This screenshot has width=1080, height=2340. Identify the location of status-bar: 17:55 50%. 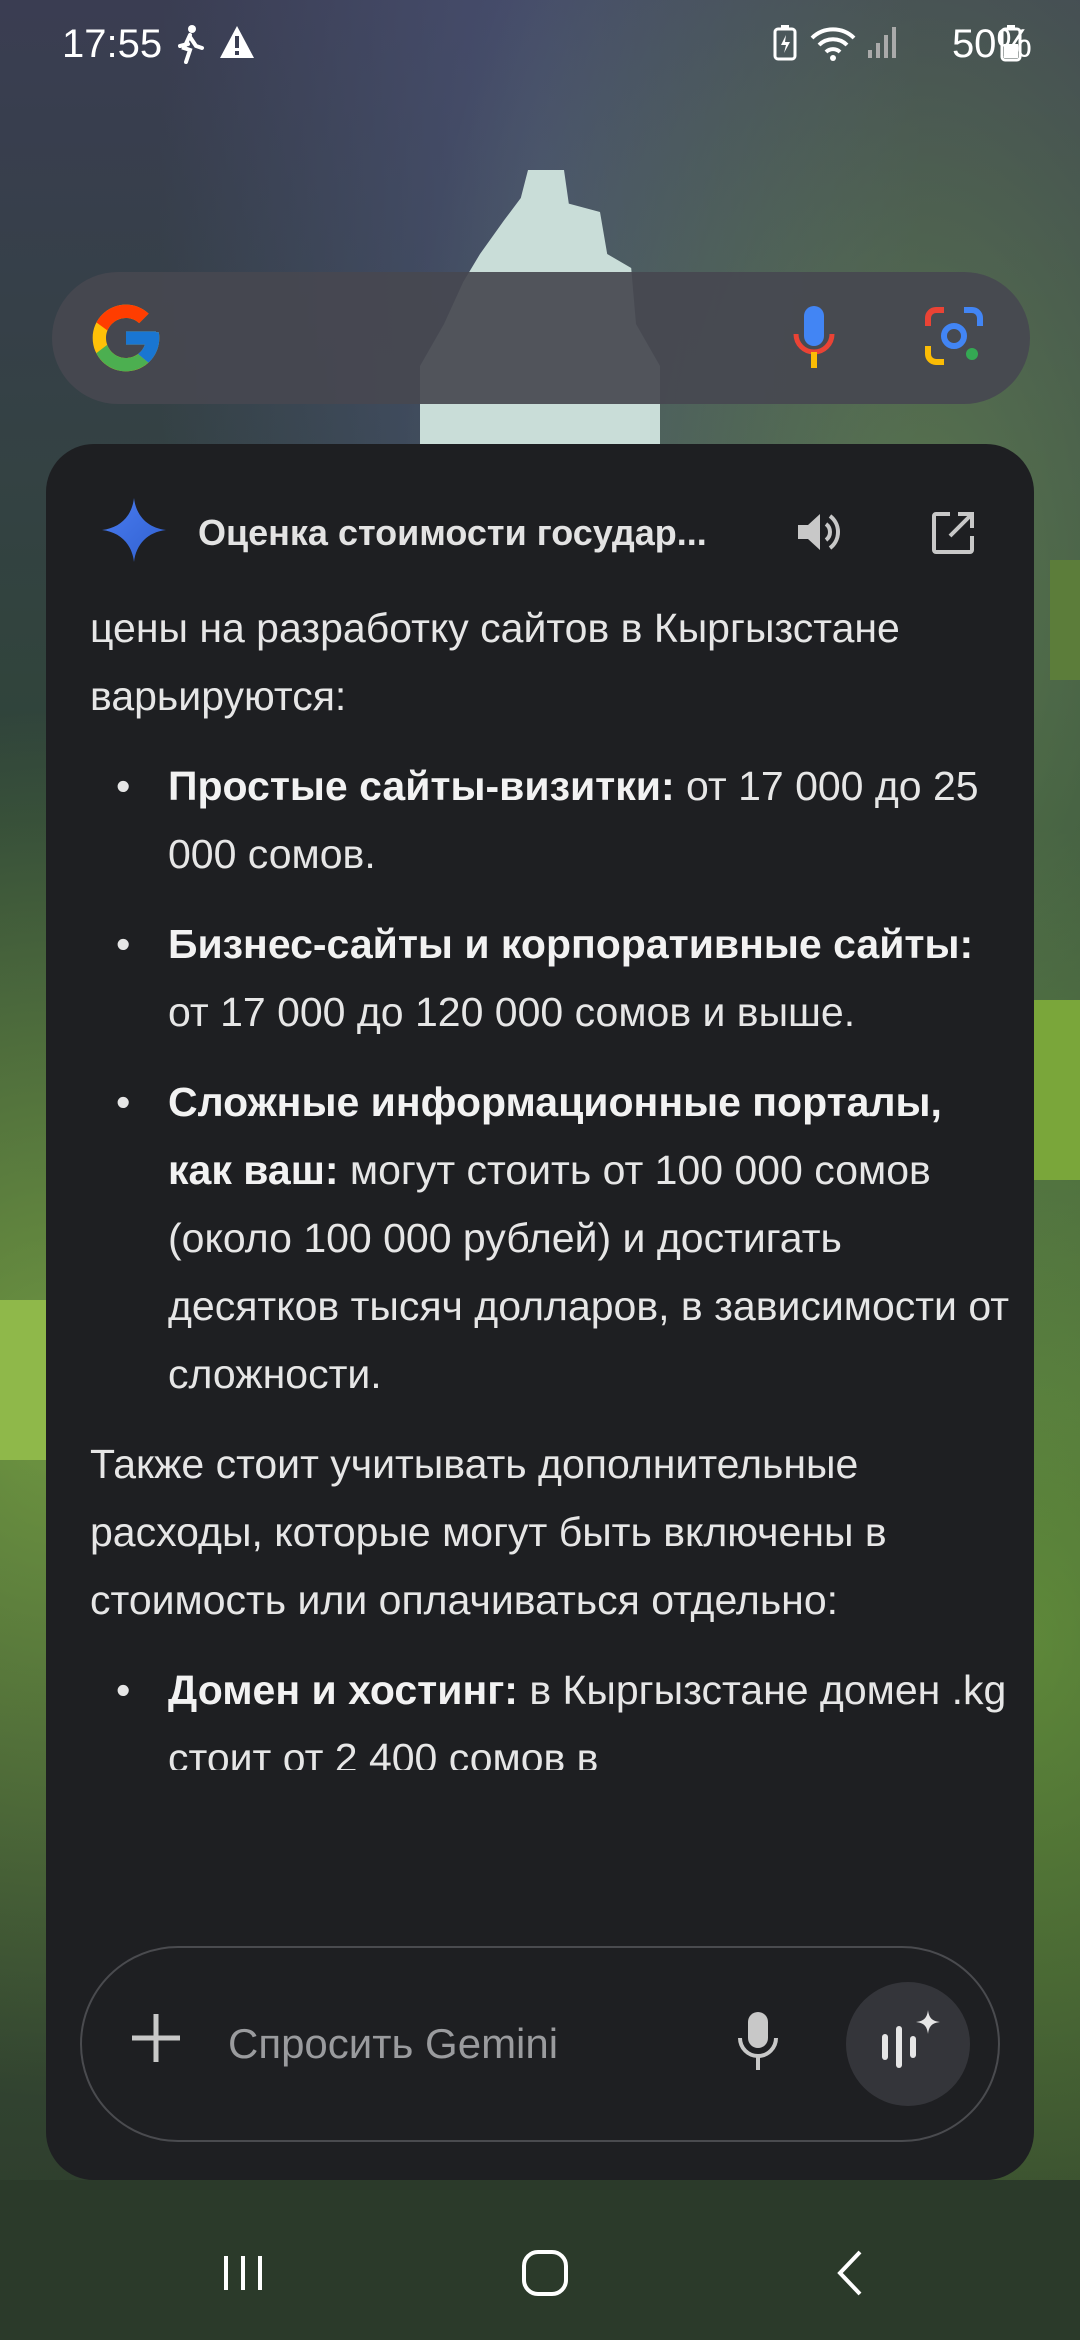
(540, 45).